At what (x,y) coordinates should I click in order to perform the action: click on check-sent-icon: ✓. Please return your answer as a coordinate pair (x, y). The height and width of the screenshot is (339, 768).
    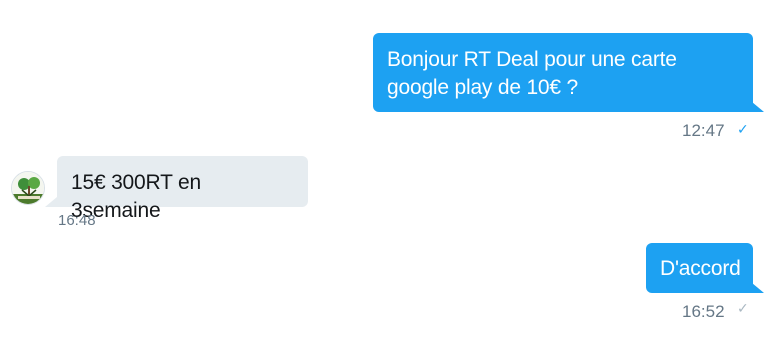
    Looking at the image, I should click on (743, 308).